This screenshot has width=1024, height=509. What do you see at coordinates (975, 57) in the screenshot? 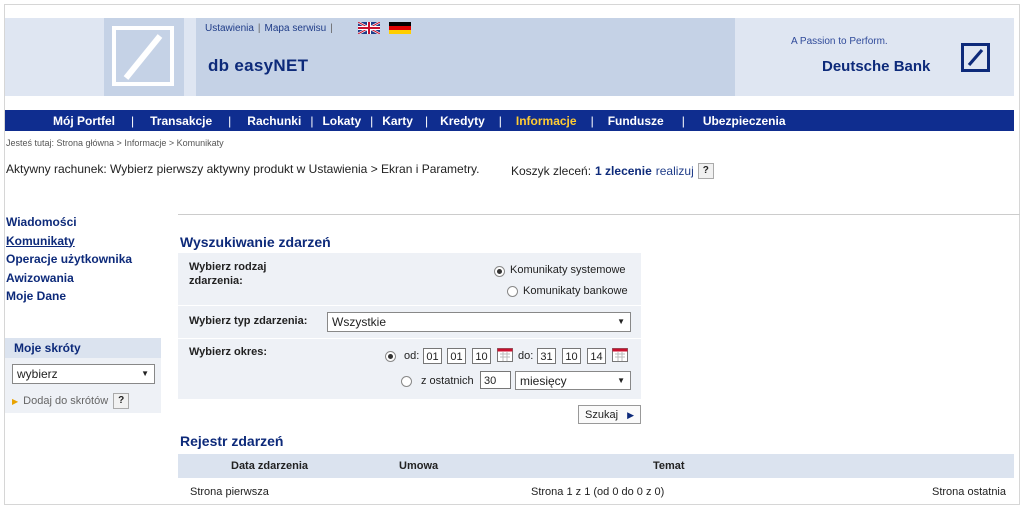
I see `deutsche-bank-logo-icon` at bounding box center [975, 57].